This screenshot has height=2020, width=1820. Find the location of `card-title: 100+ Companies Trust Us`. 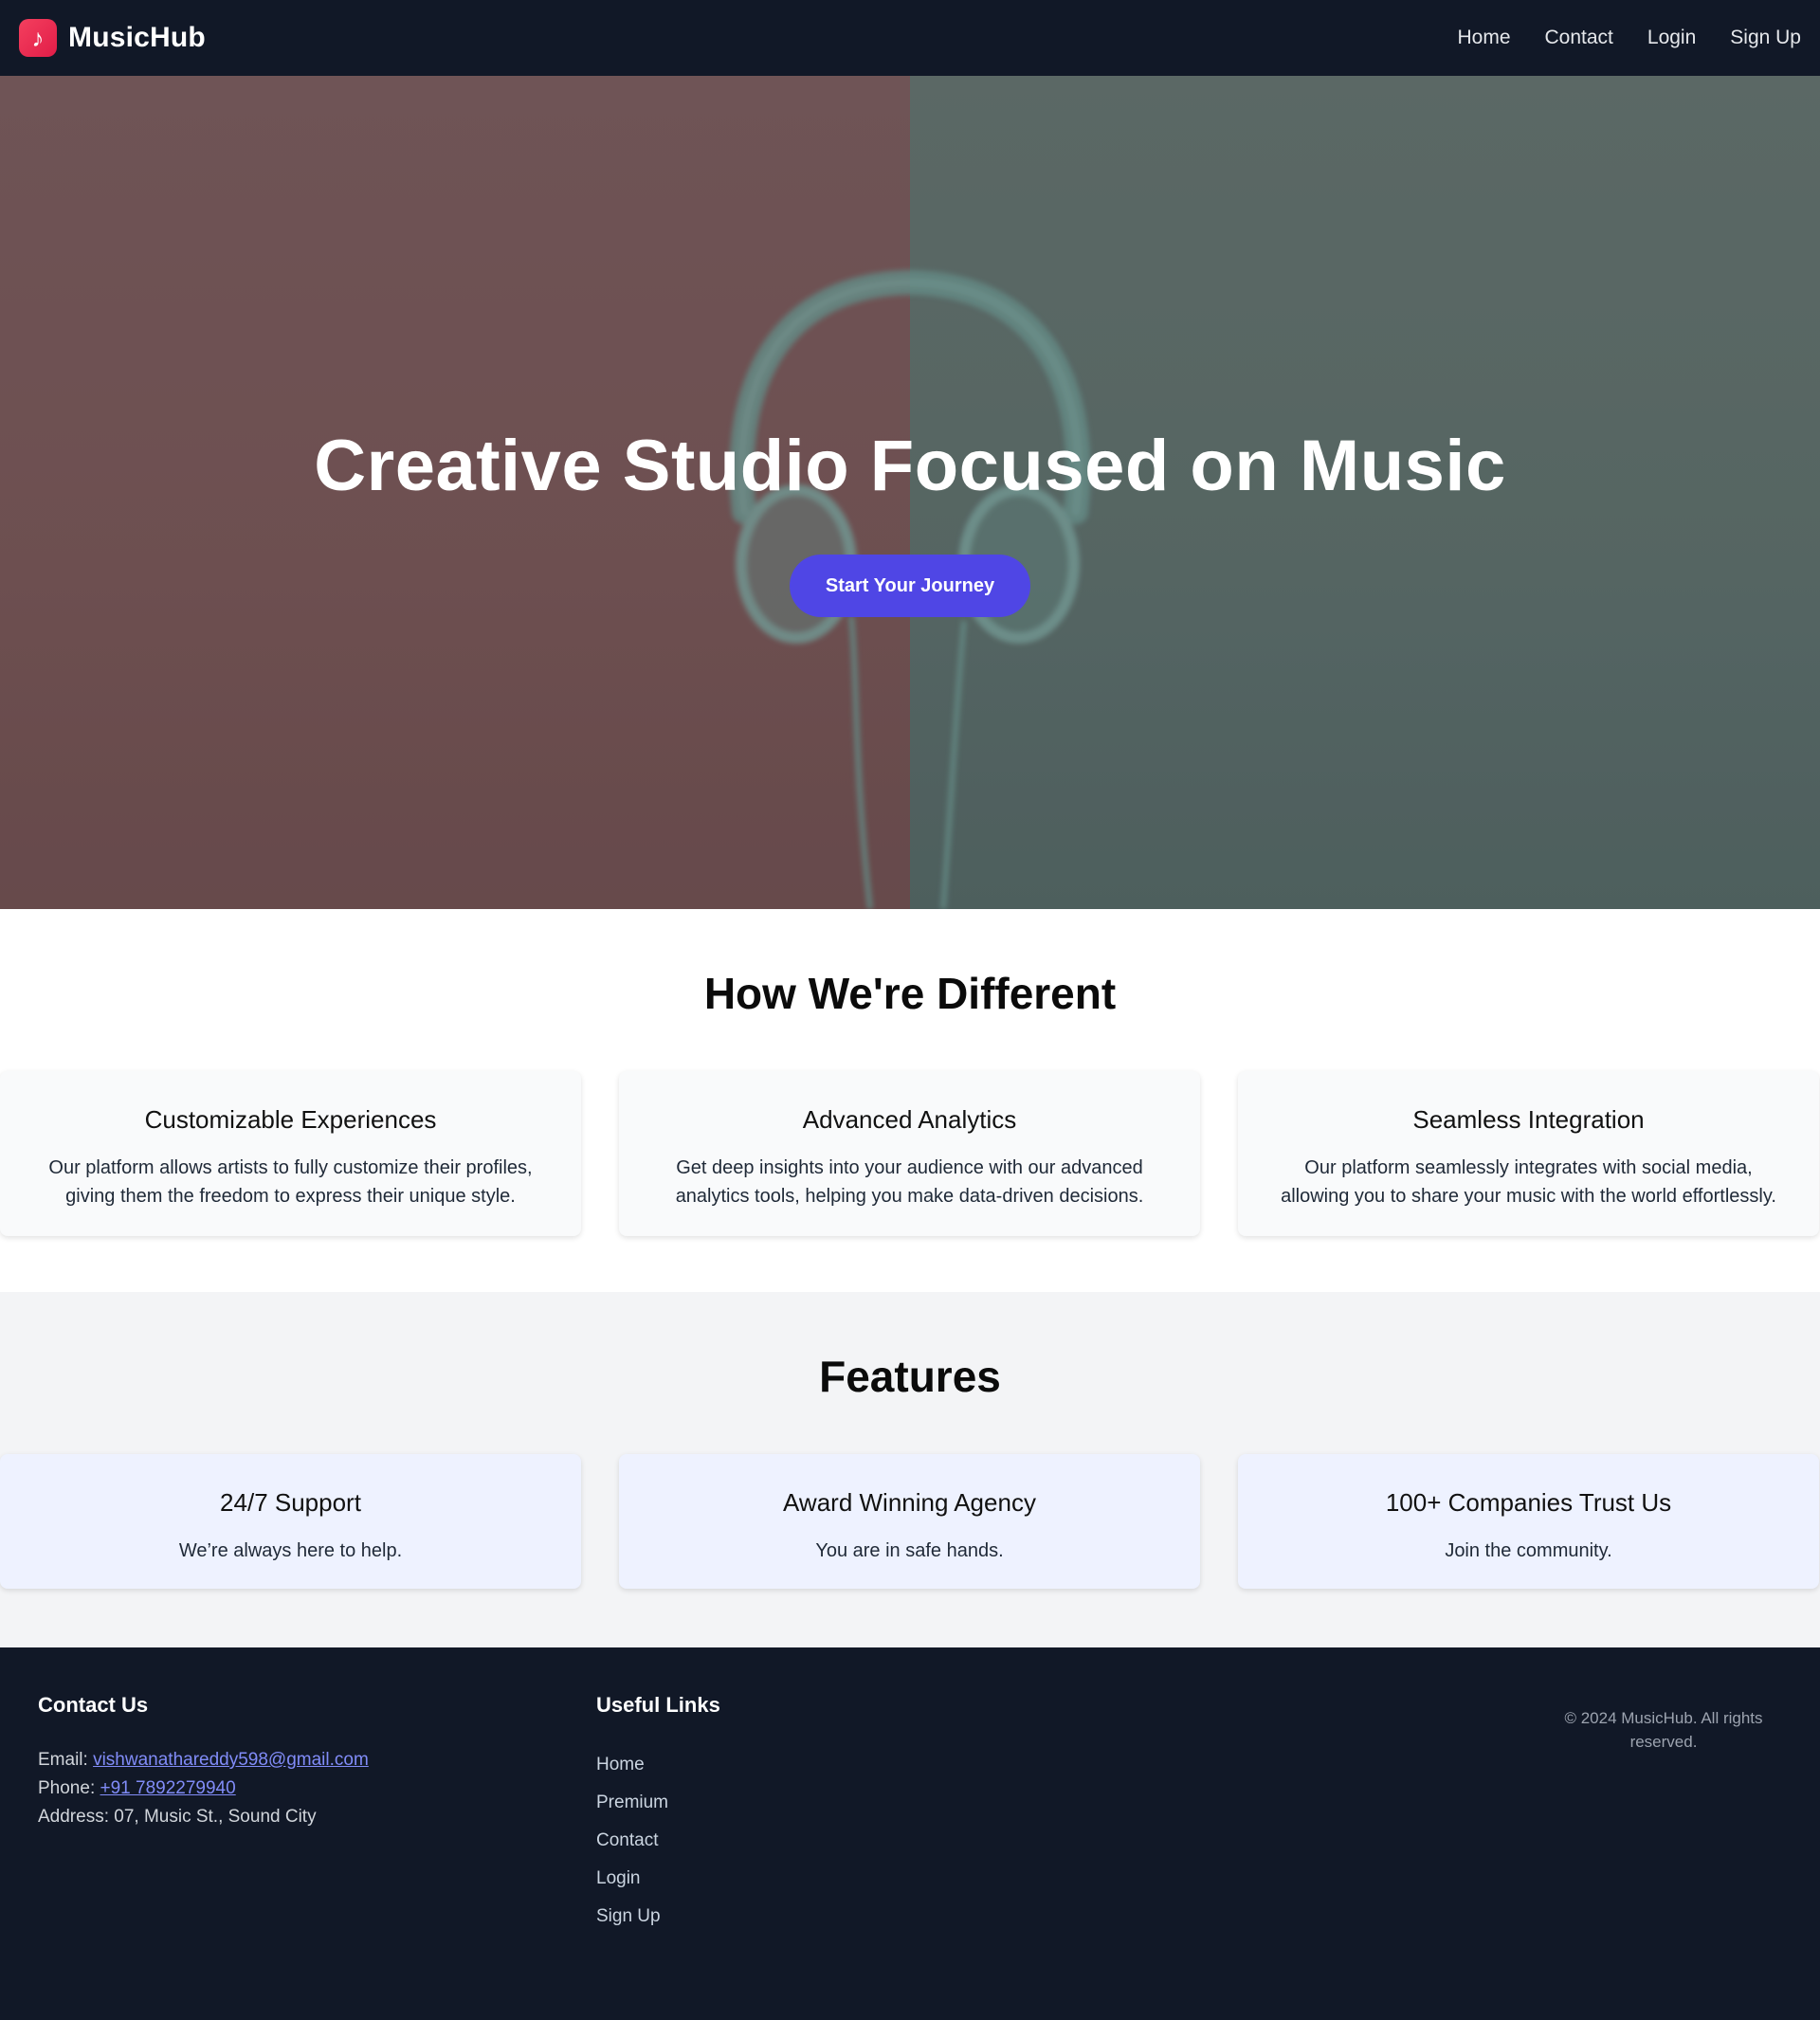

card-title: 100+ Companies Trust Us is located at coordinates (1528, 1502).